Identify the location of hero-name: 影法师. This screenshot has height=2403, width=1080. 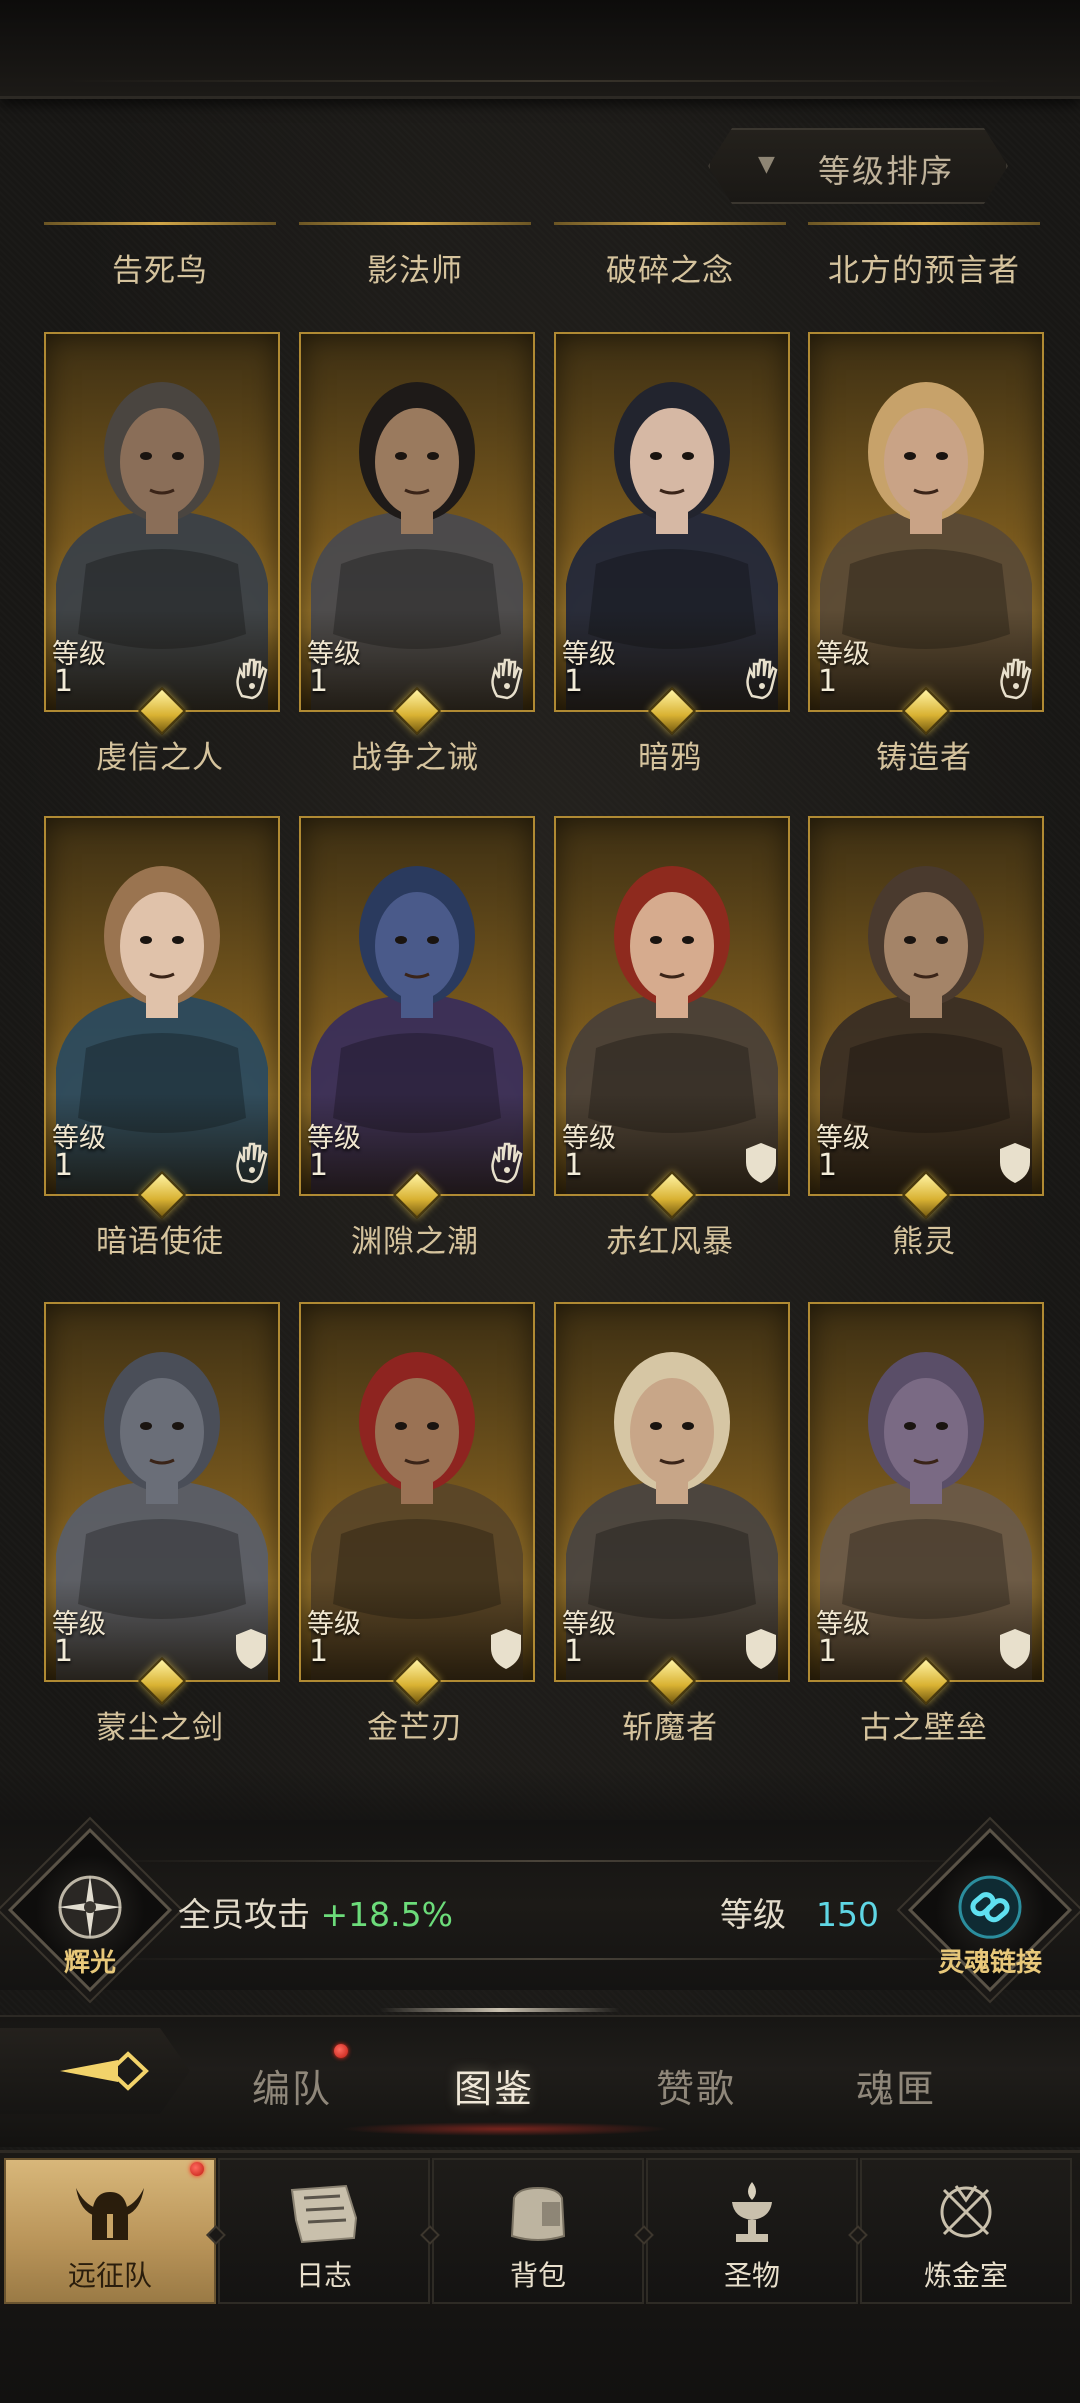
(415, 271).